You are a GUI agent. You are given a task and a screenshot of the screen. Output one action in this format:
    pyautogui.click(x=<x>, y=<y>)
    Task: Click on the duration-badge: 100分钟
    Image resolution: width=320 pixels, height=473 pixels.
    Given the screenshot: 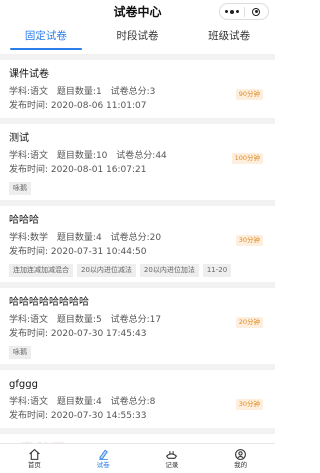 What is the action you would take?
    pyautogui.click(x=247, y=158)
    